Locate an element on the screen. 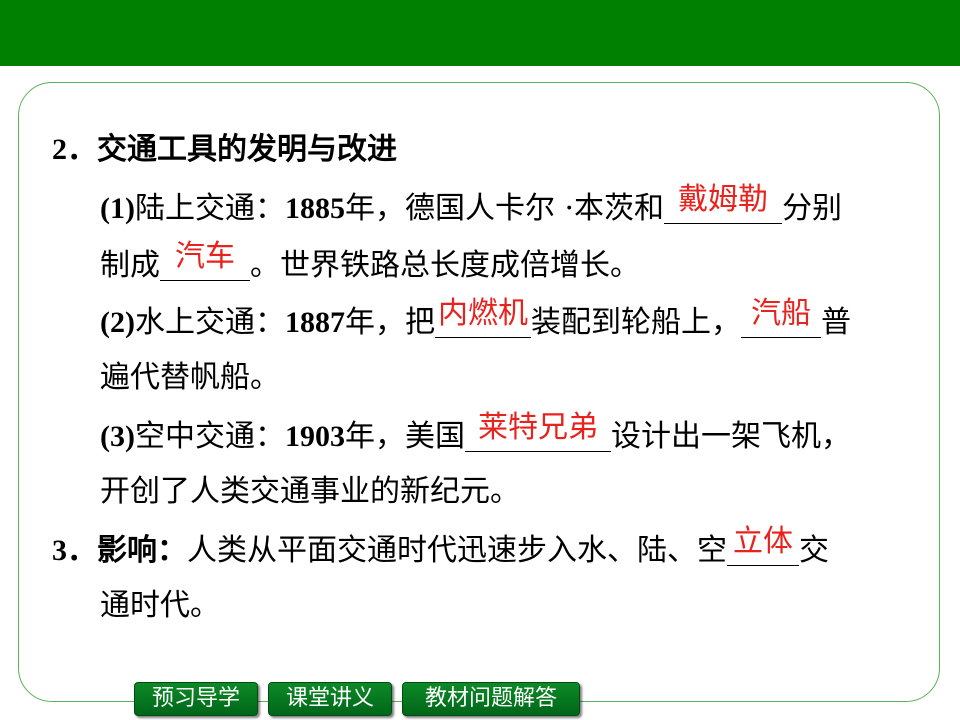 The width and height of the screenshot is (960, 720). land-label: (1) is located at coordinates (117, 208).